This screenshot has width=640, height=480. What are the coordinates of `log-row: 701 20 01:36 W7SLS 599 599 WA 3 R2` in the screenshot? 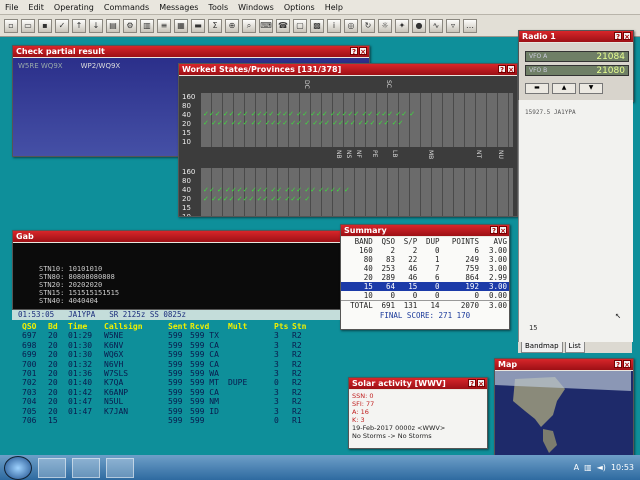 It's located at (187, 373).